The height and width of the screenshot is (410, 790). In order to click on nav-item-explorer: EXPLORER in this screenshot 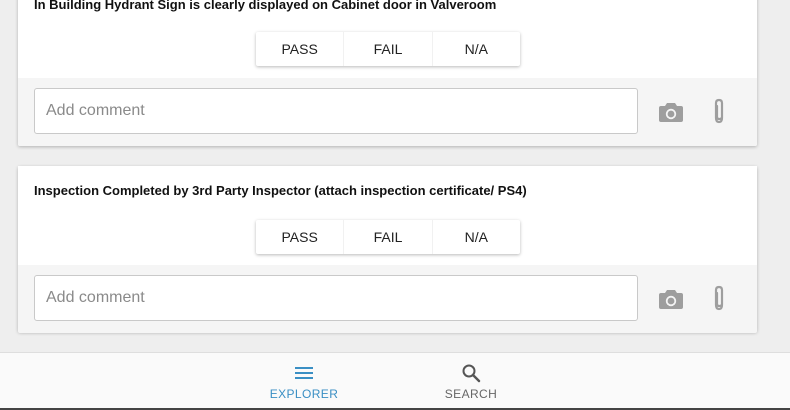, I will do `click(304, 381)`.